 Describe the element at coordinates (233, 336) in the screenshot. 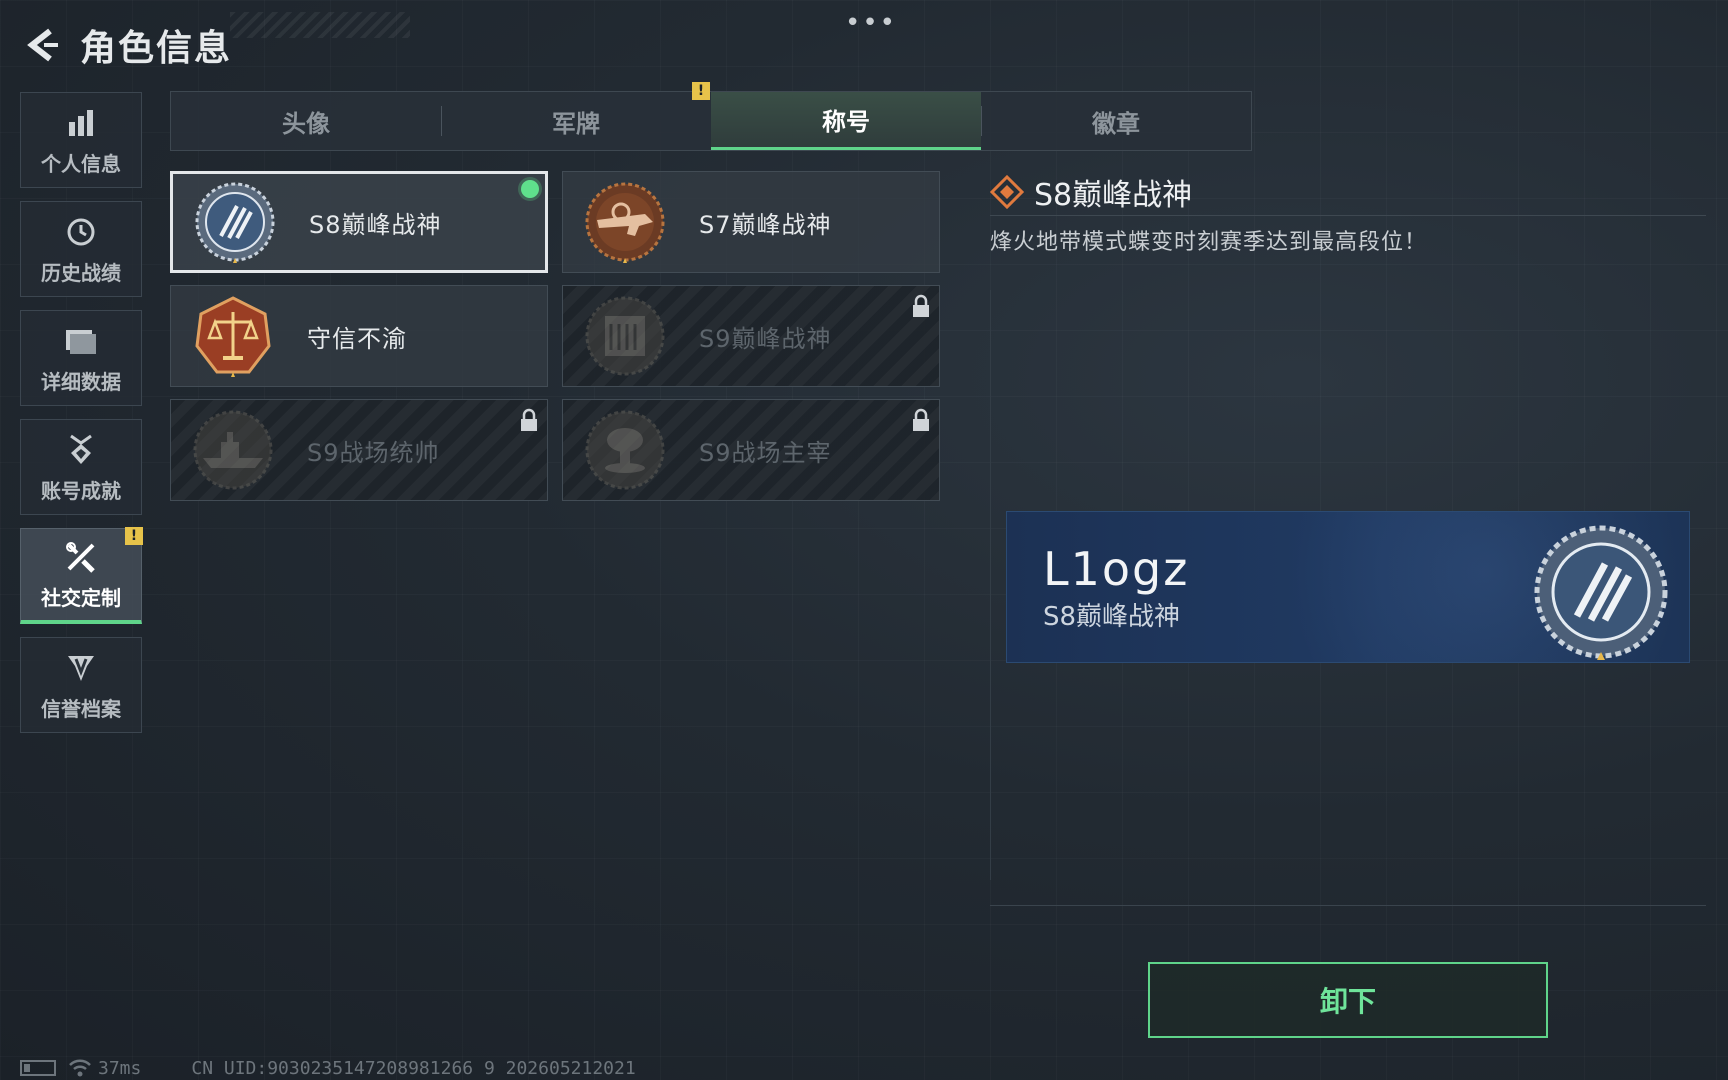

I see `scales-emblem-icon` at that location.